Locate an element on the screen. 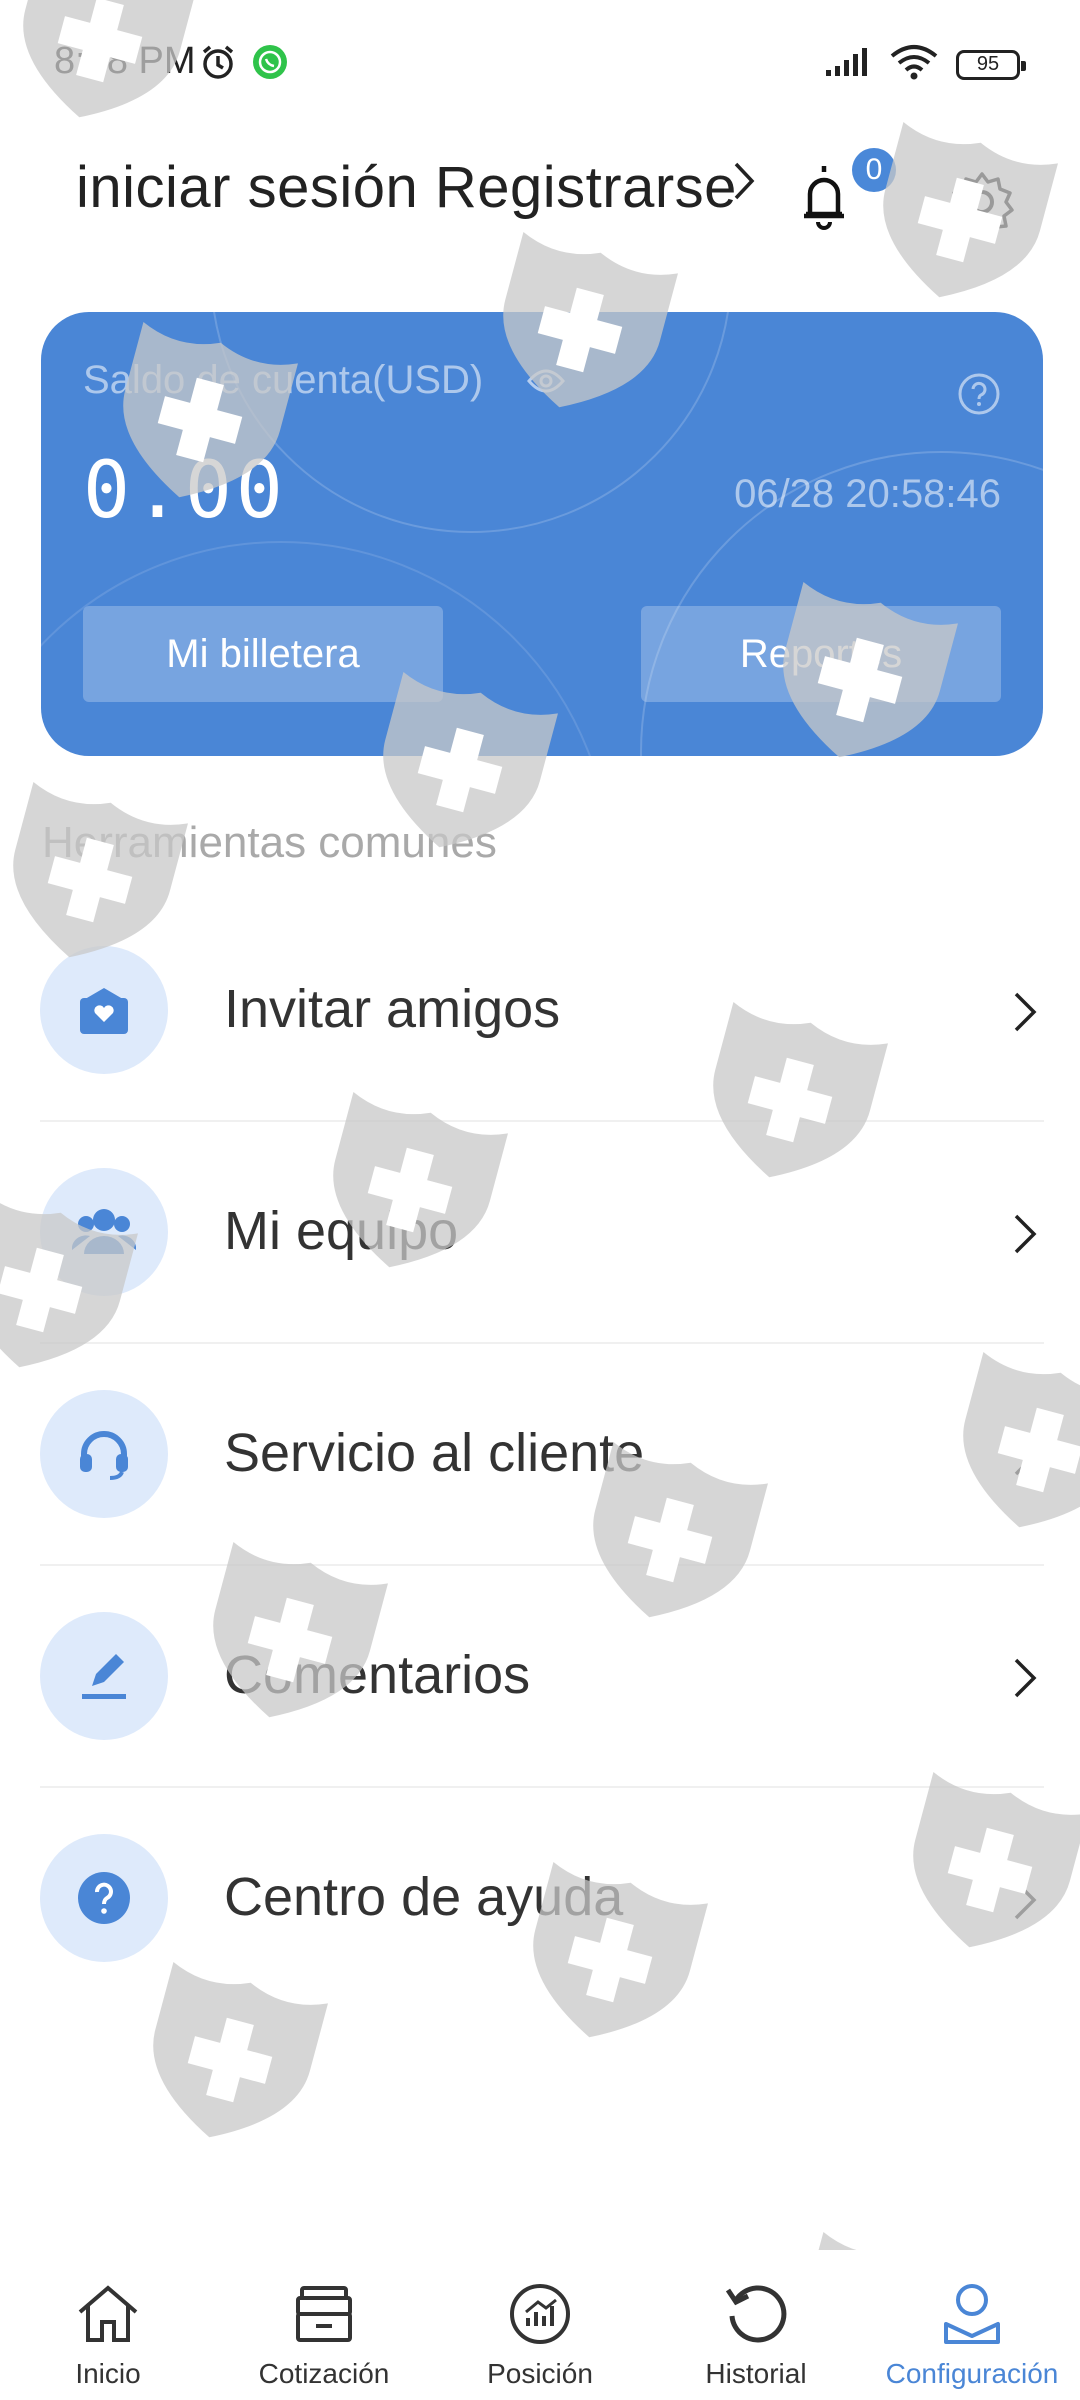 This screenshot has height=2400, width=1080. nav-item-home: Inicio is located at coordinates (108, 2325).